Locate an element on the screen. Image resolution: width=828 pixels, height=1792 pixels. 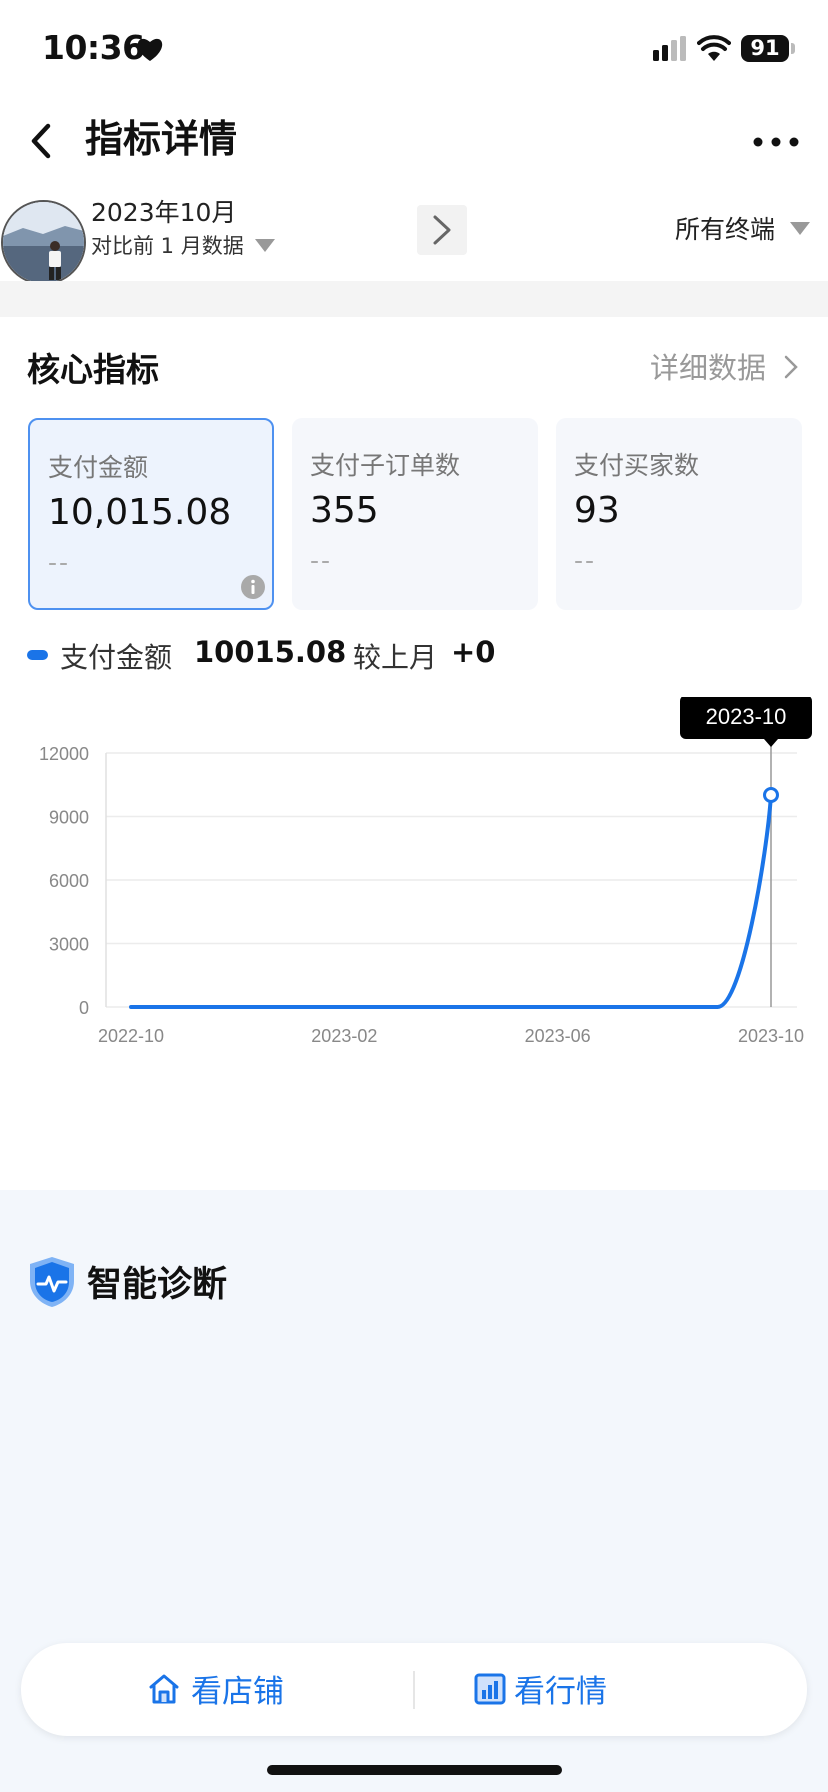
y-tick-label: 9000 is located at coordinates (69, 818).